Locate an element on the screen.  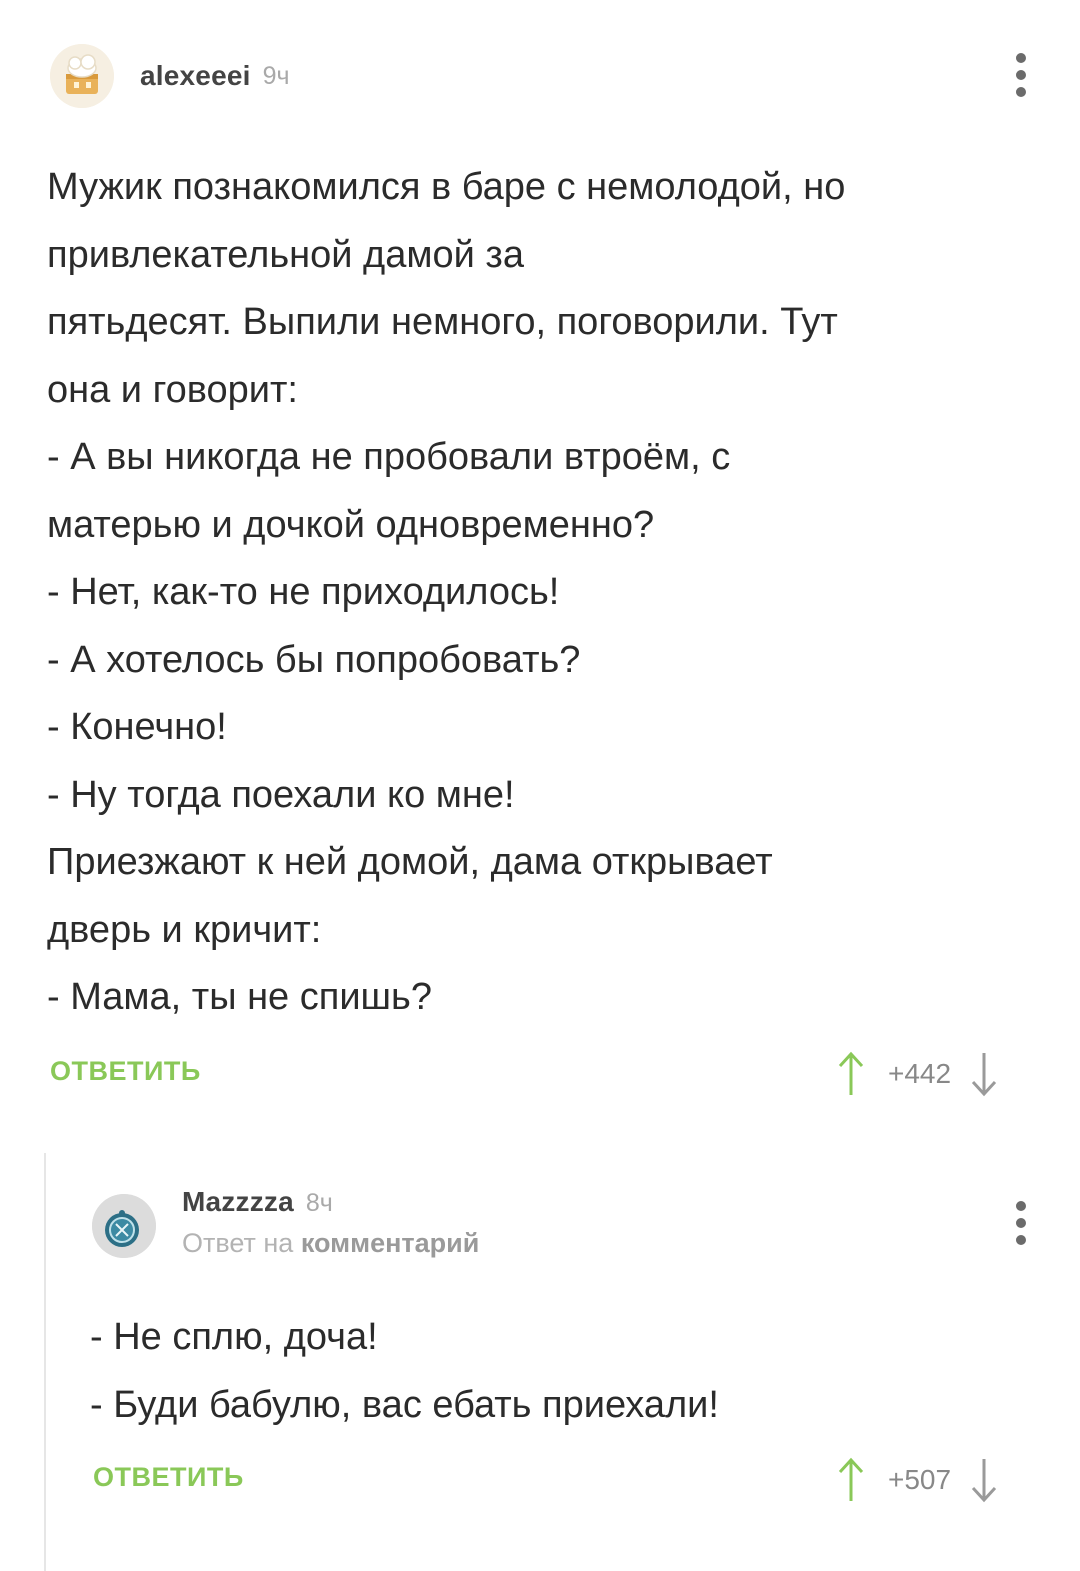
comment-line: - Конечно! is located at coordinates (137, 727).